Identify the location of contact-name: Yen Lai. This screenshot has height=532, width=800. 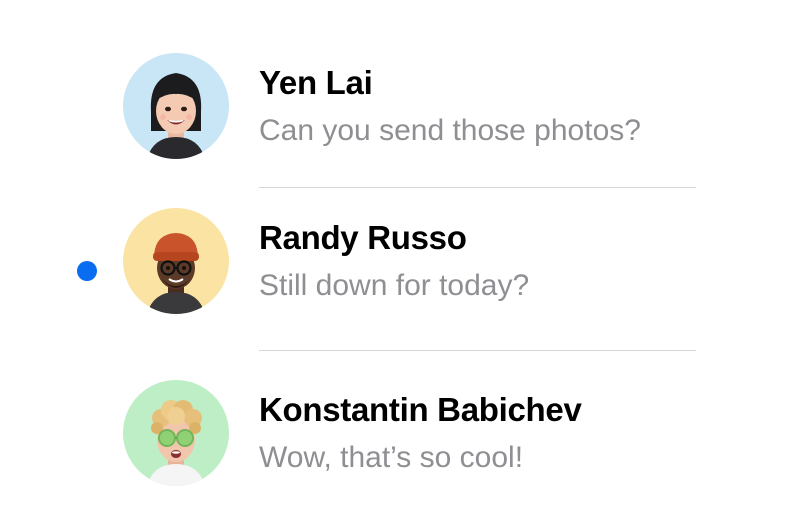
(316, 82).